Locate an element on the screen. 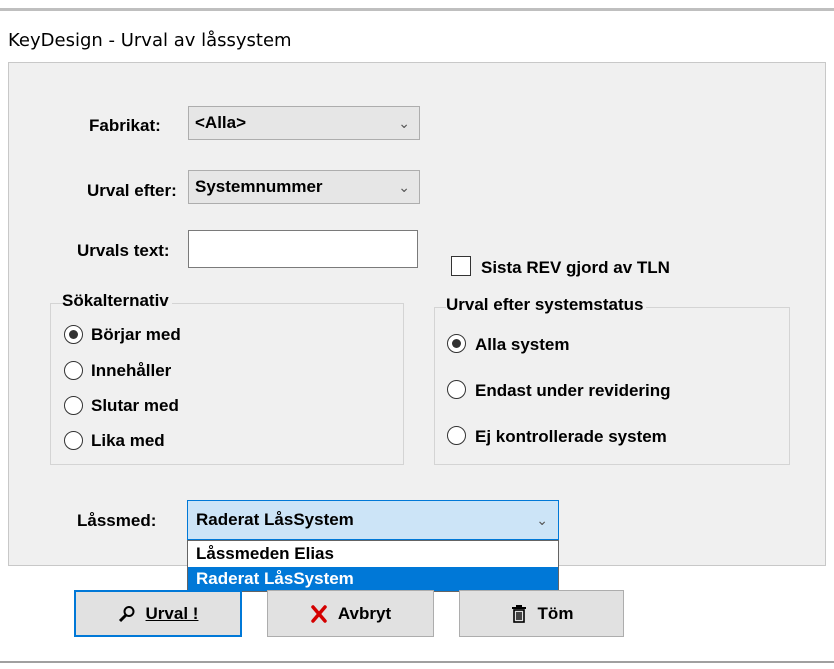 This screenshot has height=669, width=834. fabrikat-dropdown: <Alla> ⌄ is located at coordinates (304, 123).